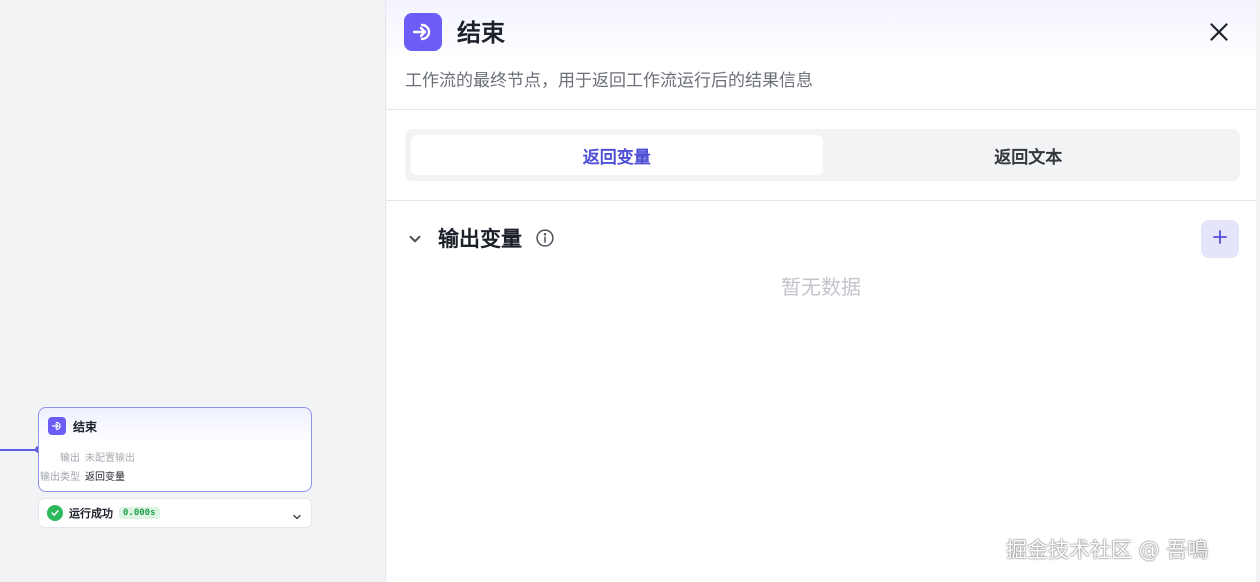 This screenshot has width=1260, height=582. I want to click on section-title-output-variables: 输出变量, so click(480, 239).